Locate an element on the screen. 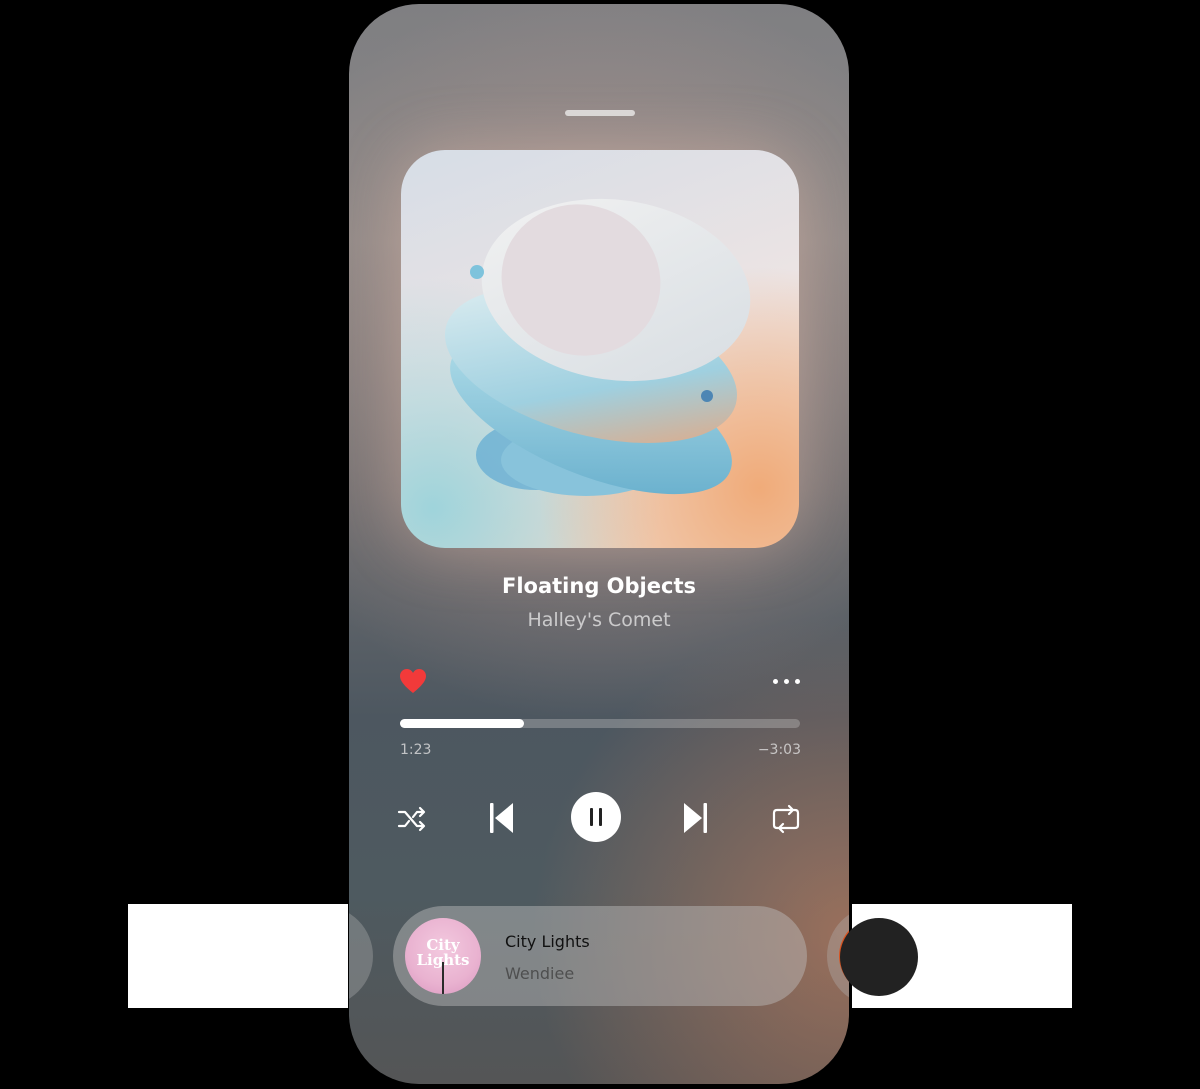 This screenshot has width=1200, height=1089. repeat-icon is located at coordinates (786, 819).